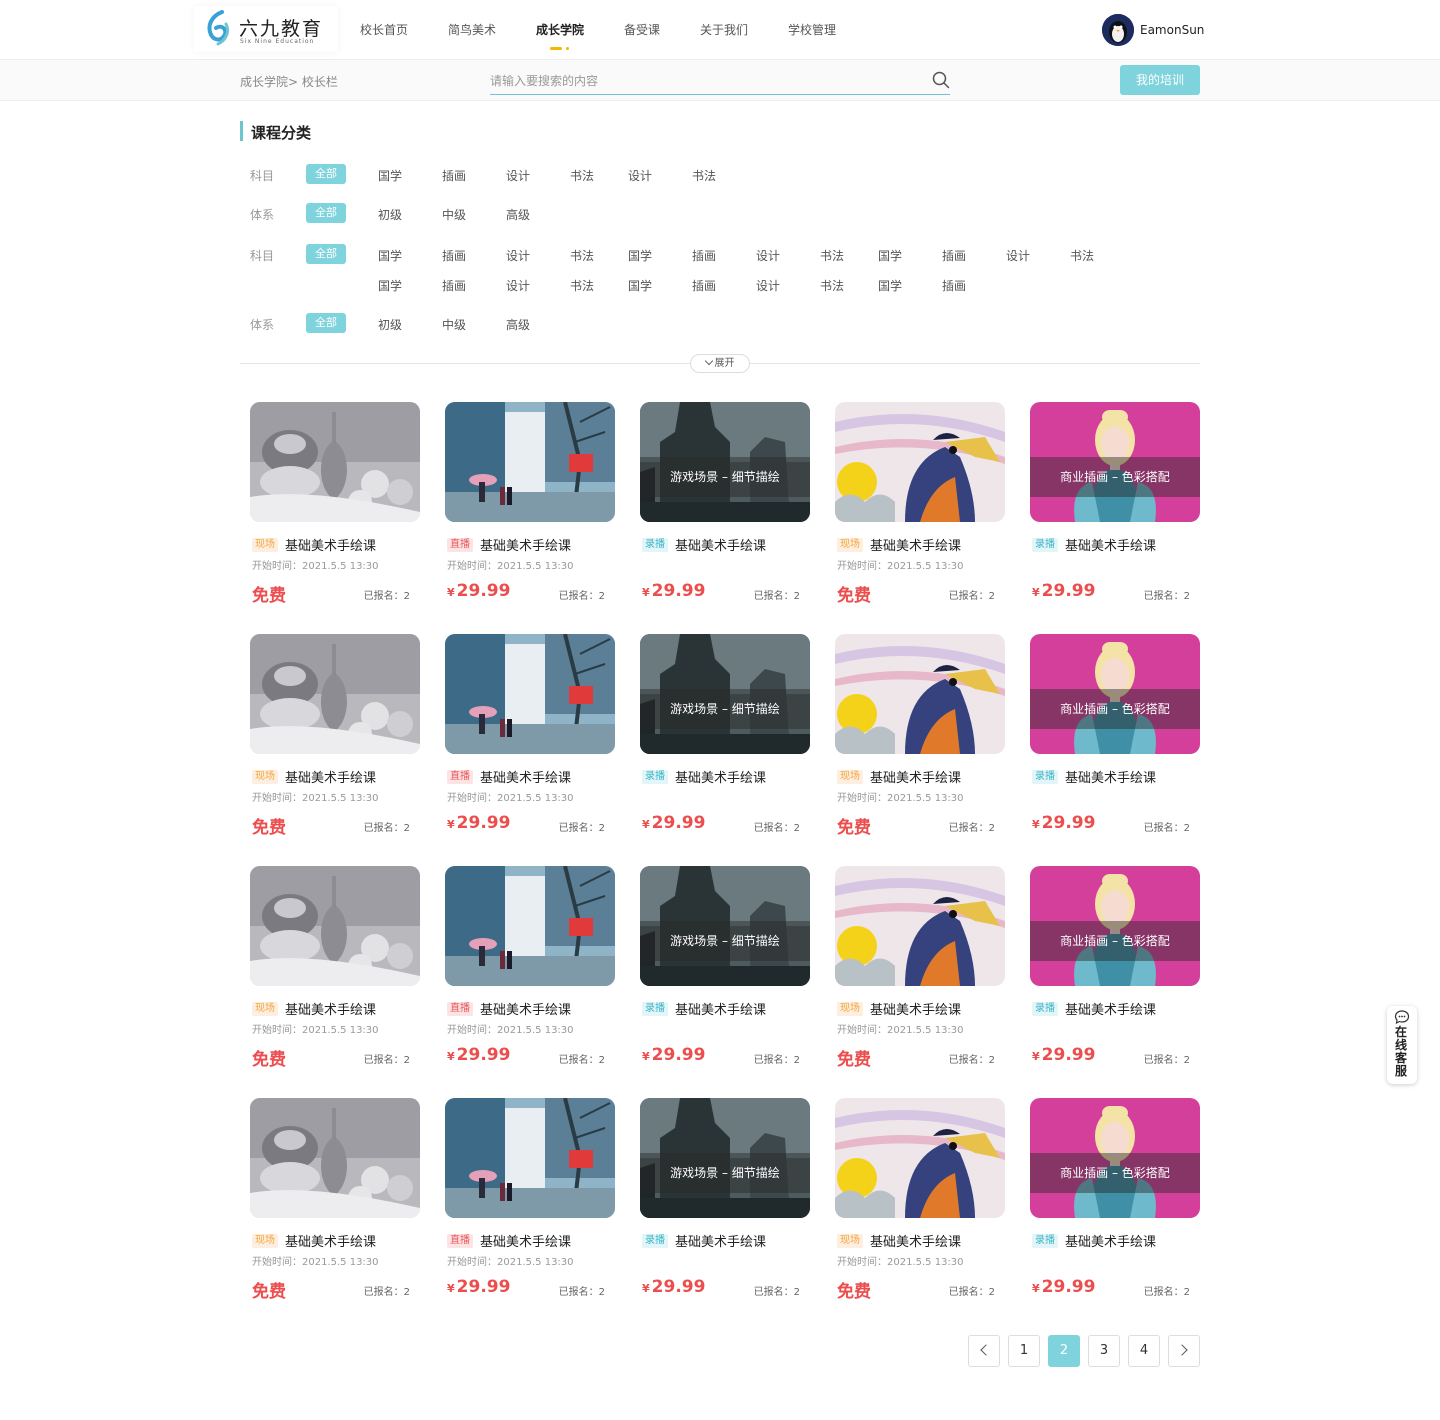  Describe the element at coordinates (1115, 1158) in the screenshot. I see `course-thumbnail: 商业插画 – 色彩搭配` at that location.